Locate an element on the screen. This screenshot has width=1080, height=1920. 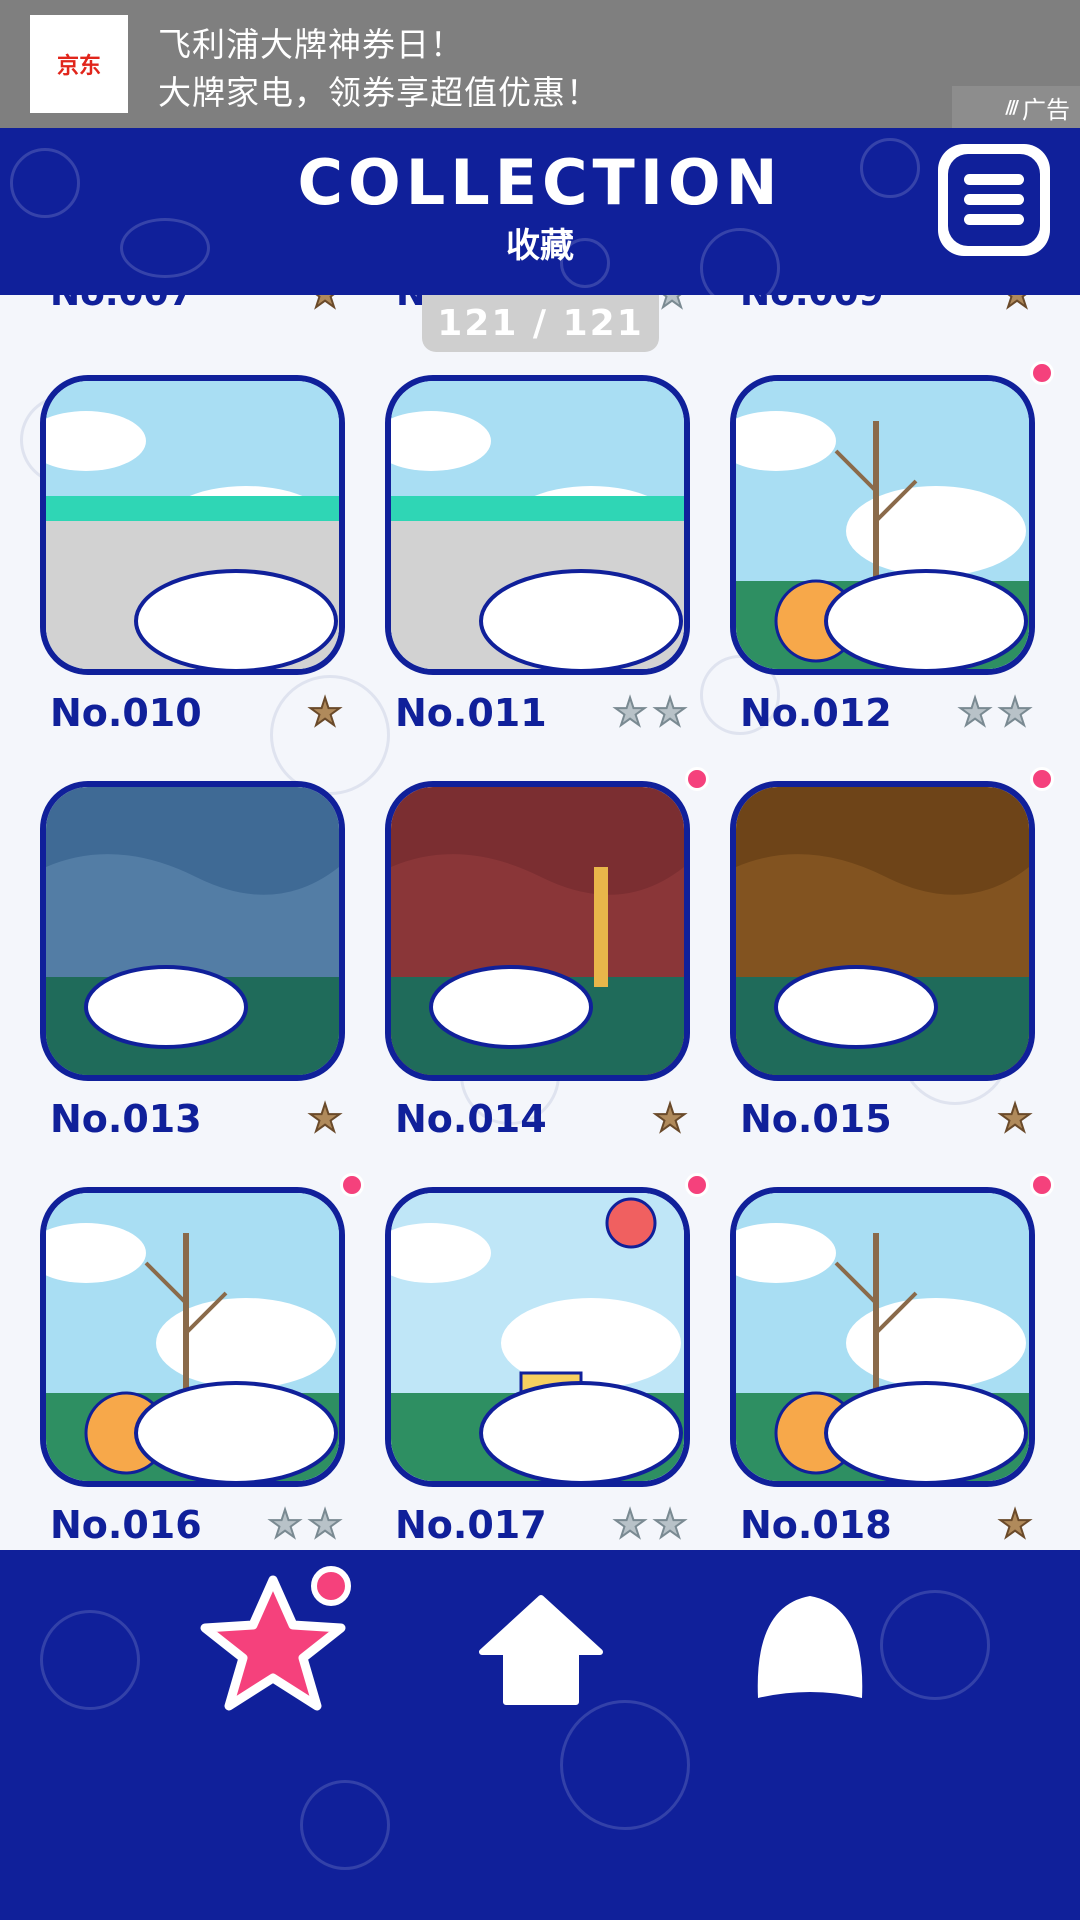
menu-icon is located at coordinates (994, 200).